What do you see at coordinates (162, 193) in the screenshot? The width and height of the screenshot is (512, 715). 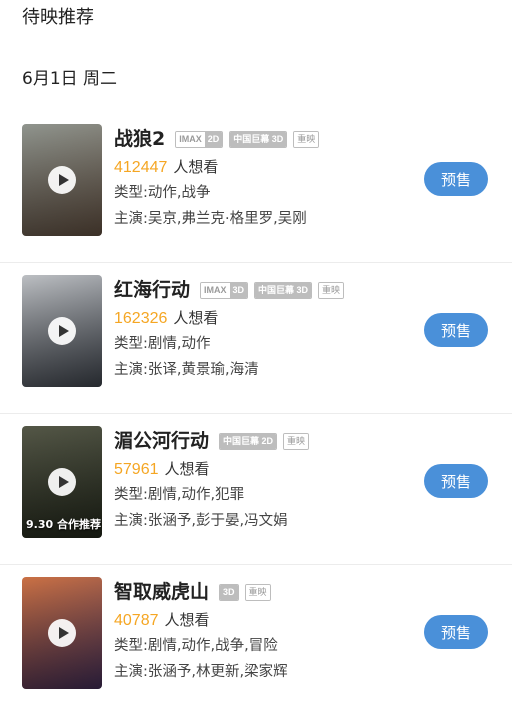 I see `movie-genre: 类型:动作,战争` at bounding box center [162, 193].